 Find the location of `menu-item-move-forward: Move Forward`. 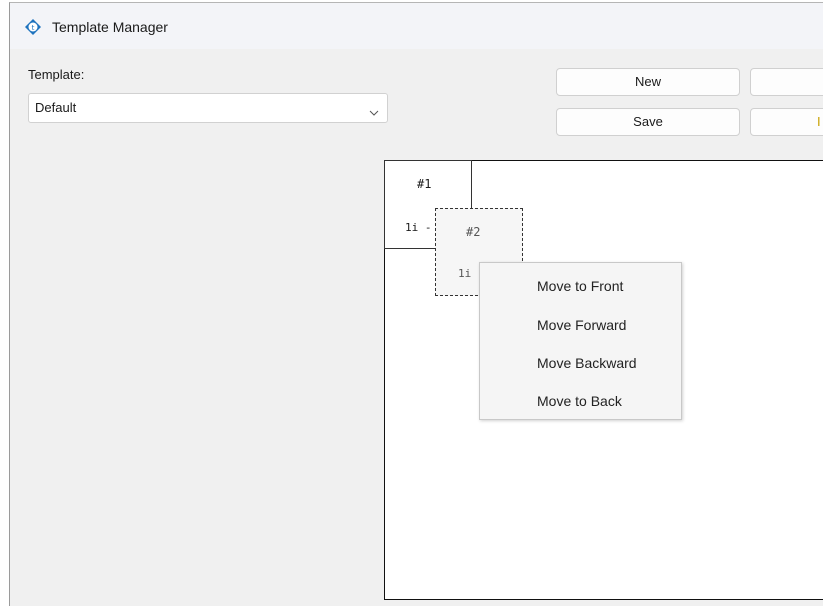

menu-item-move-forward: Move Forward is located at coordinates (580, 325).